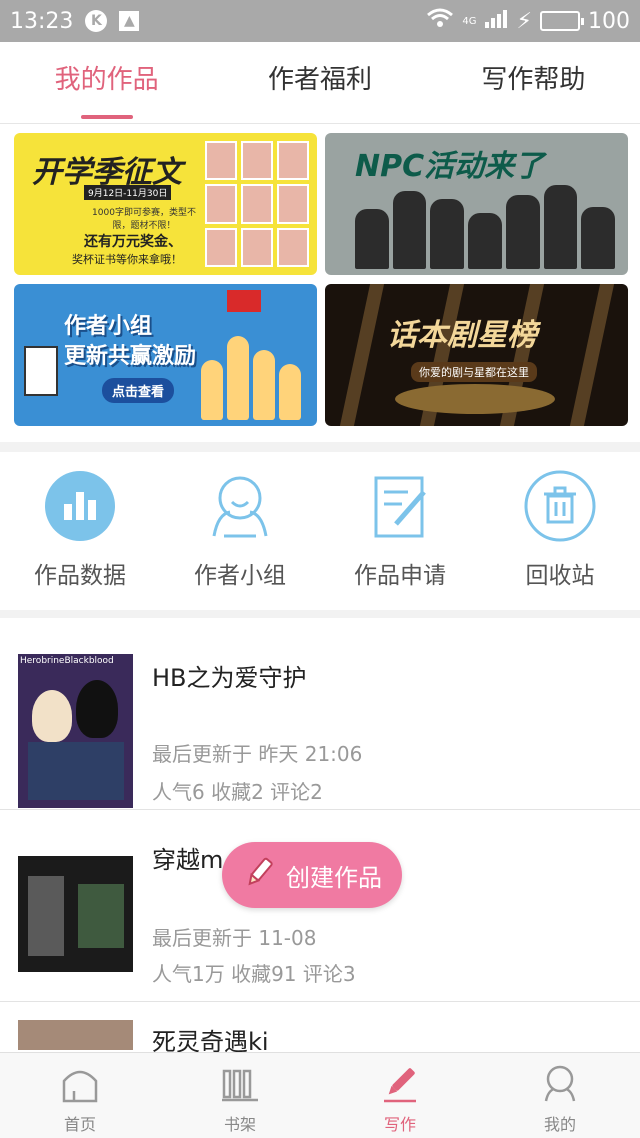 This screenshot has height=1138, width=640. Describe the element at coordinates (469, 21) in the screenshot. I see `network-type: 4G` at that location.